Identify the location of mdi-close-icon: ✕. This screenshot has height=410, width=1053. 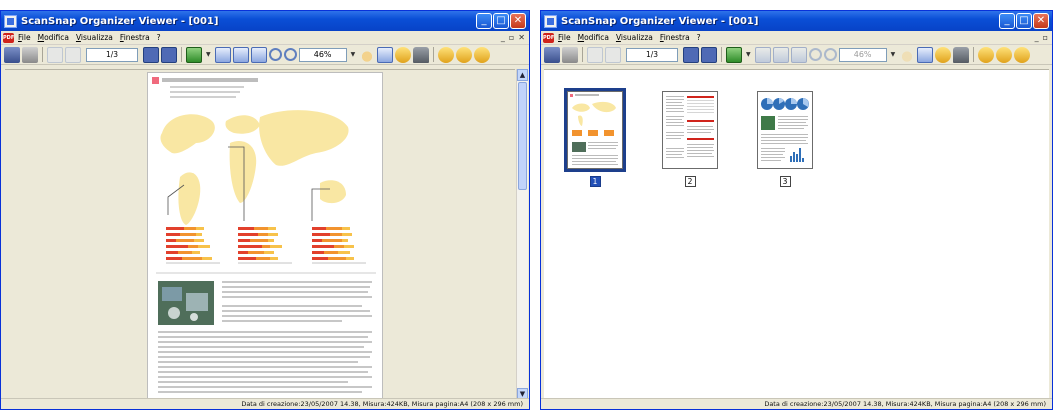
(521, 37).